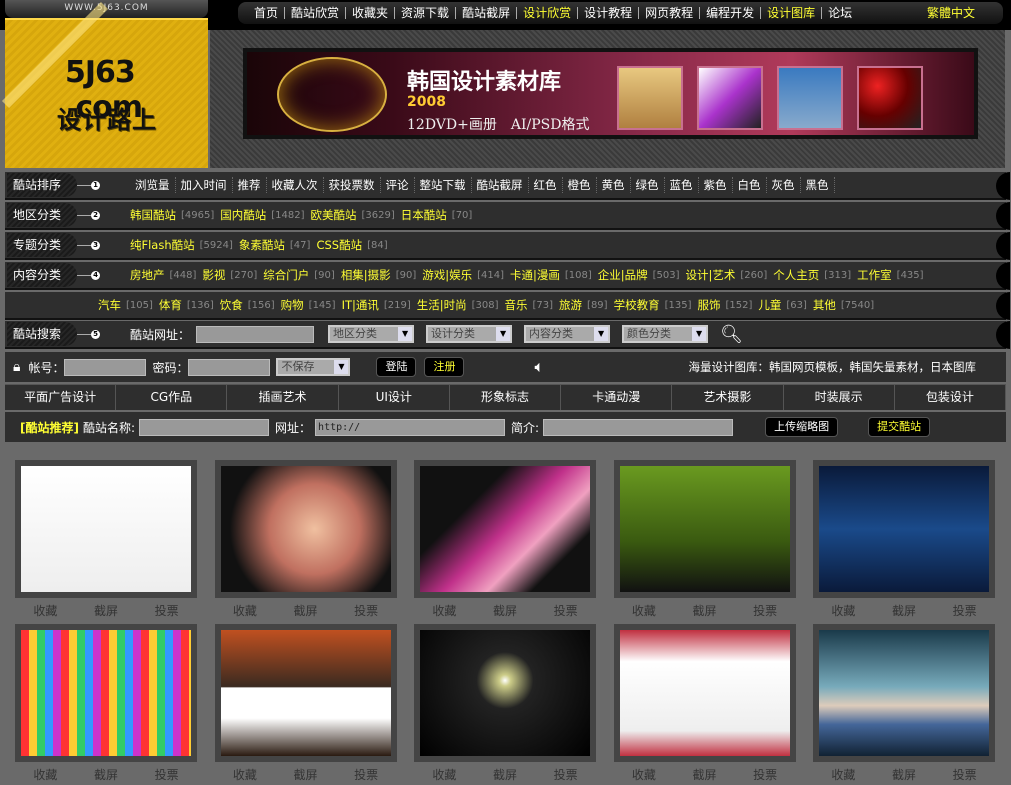 The image size is (1011, 785). Describe the element at coordinates (234, 305) in the screenshot. I see `category-link: 饮食` at that location.